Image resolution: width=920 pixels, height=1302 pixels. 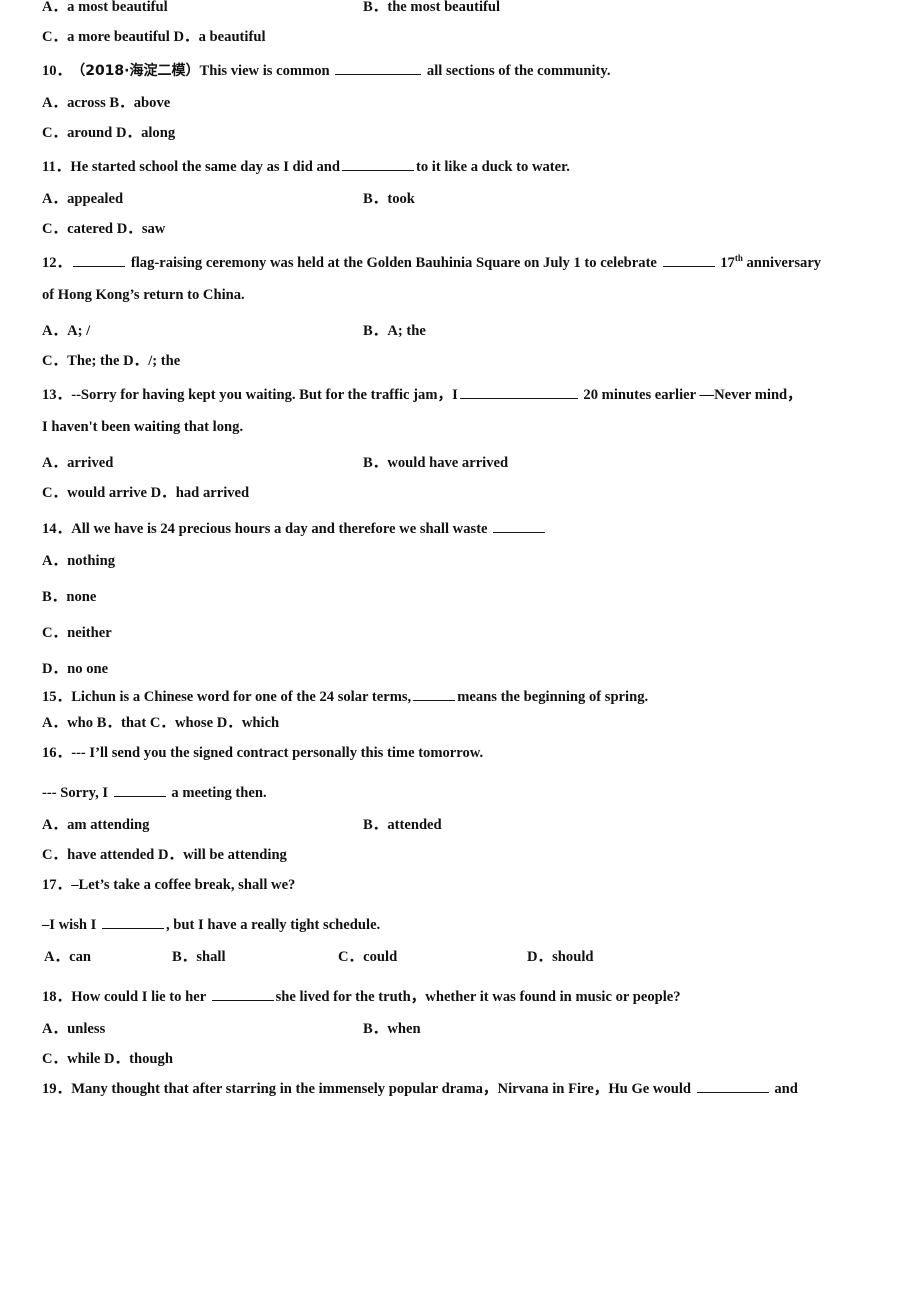 I want to click on question-source-tag: （2018·海淀二模）, so click(x=135, y=70).